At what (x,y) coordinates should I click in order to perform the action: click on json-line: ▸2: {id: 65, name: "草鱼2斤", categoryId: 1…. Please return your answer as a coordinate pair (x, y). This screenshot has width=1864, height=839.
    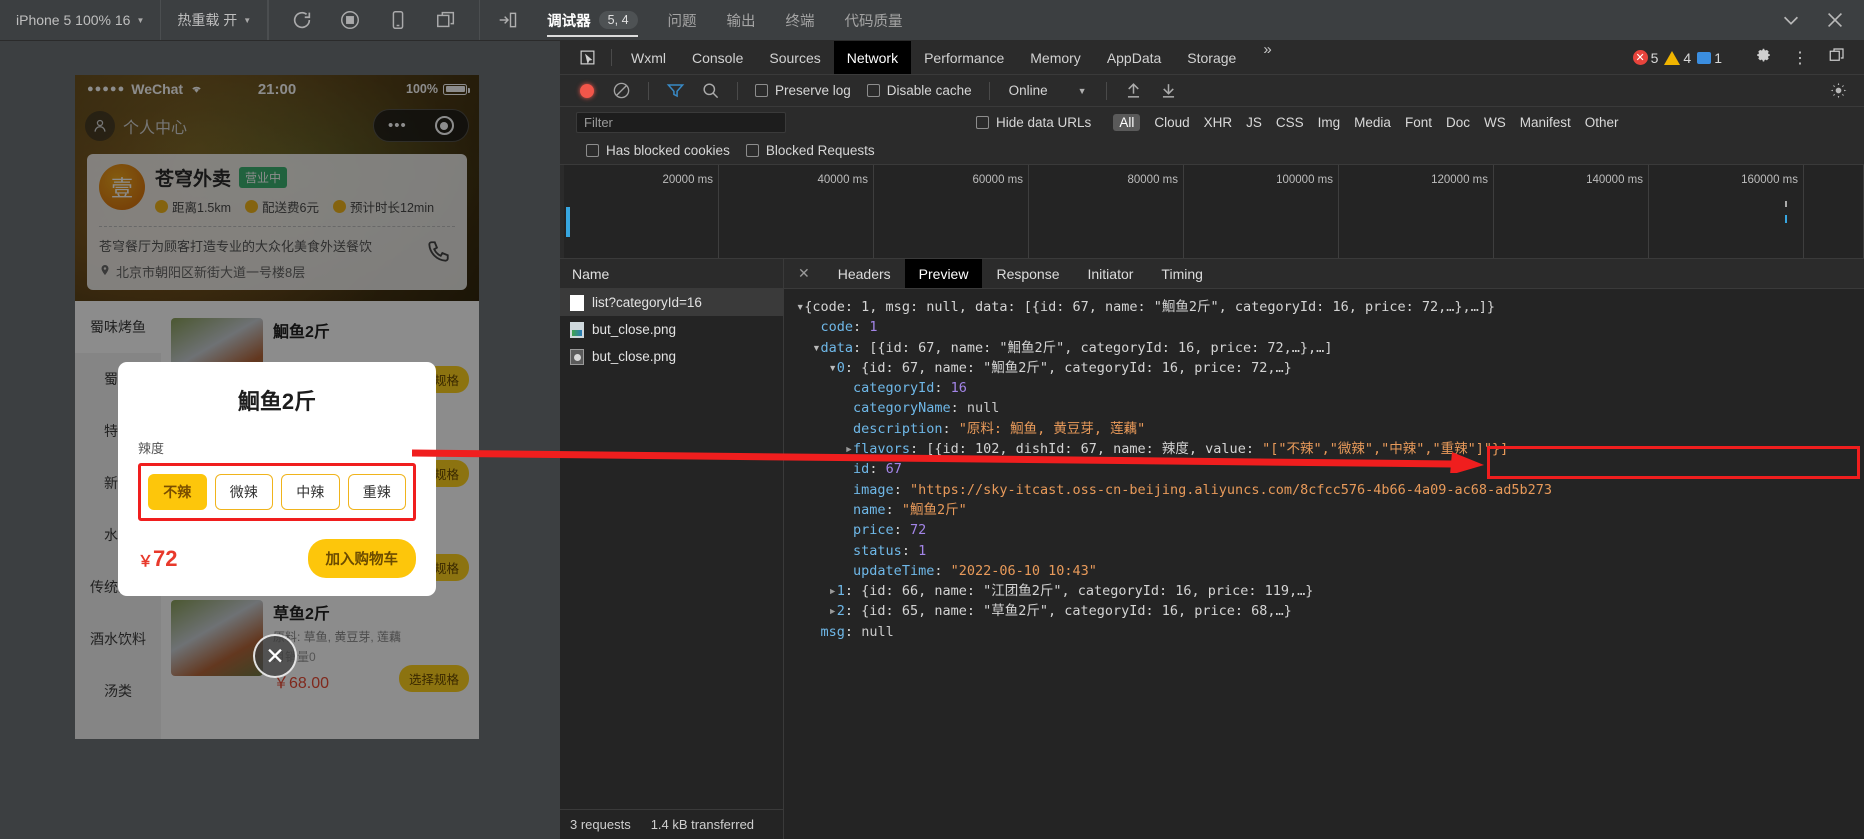
    Looking at the image, I should click on (1326, 611).